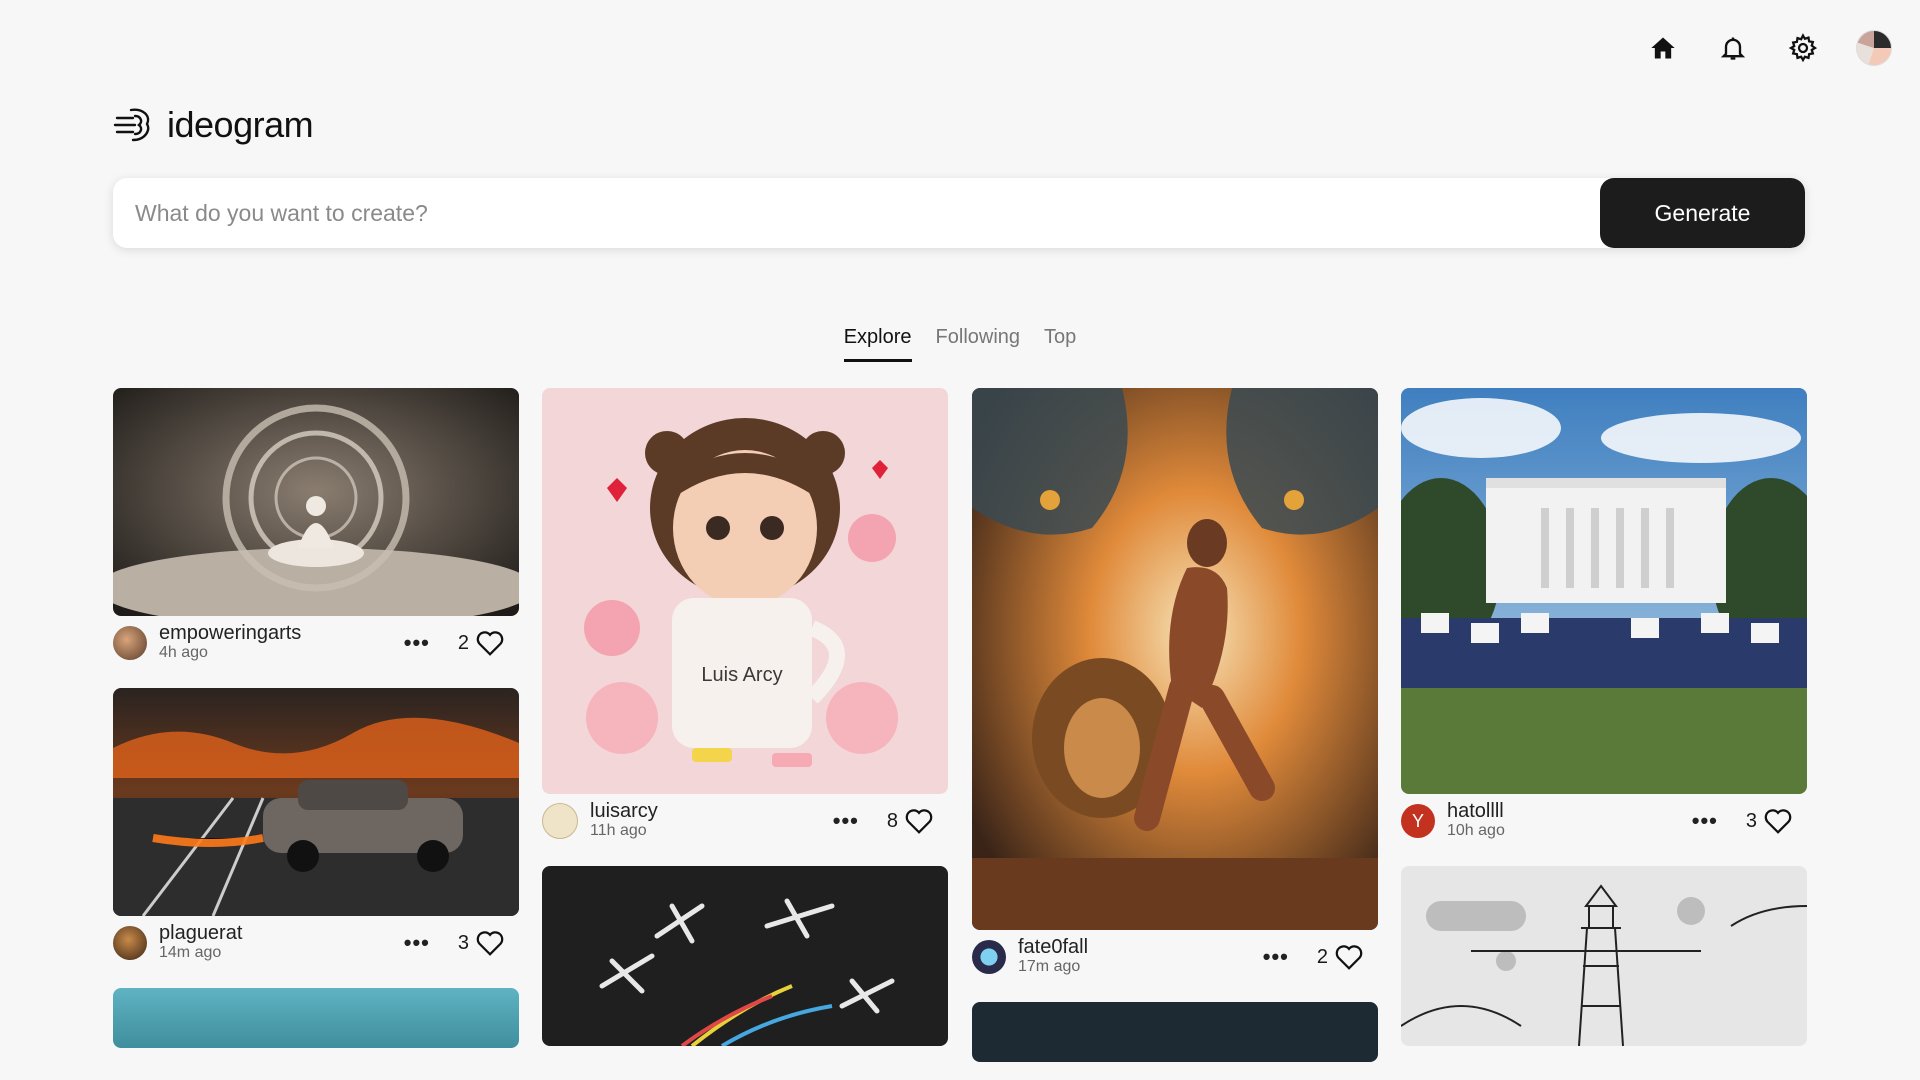 The height and width of the screenshot is (1080, 1920). Describe the element at coordinates (1733, 48) in the screenshot. I see `bell-icon` at that location.